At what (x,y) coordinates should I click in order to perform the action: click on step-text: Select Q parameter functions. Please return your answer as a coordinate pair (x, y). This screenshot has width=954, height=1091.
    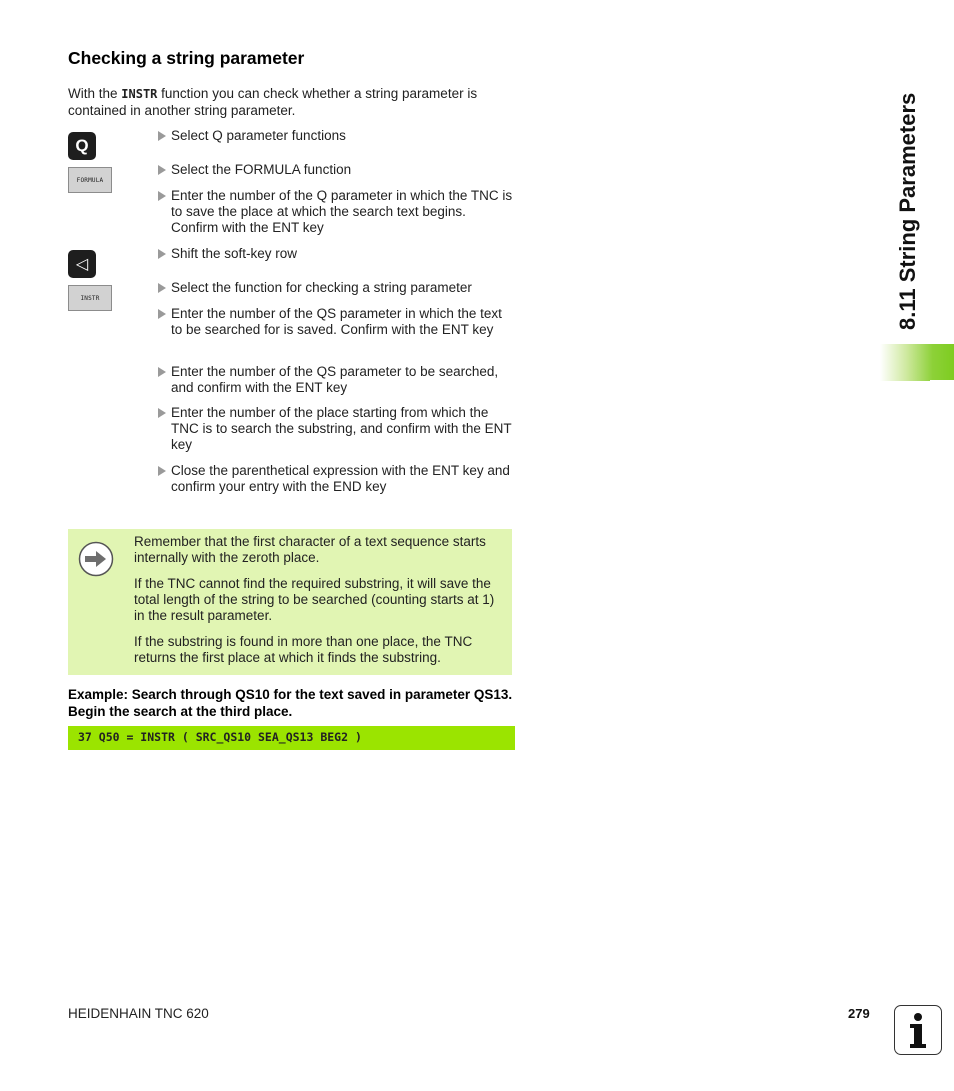
    Looking at the image, I should click on (258, 135).